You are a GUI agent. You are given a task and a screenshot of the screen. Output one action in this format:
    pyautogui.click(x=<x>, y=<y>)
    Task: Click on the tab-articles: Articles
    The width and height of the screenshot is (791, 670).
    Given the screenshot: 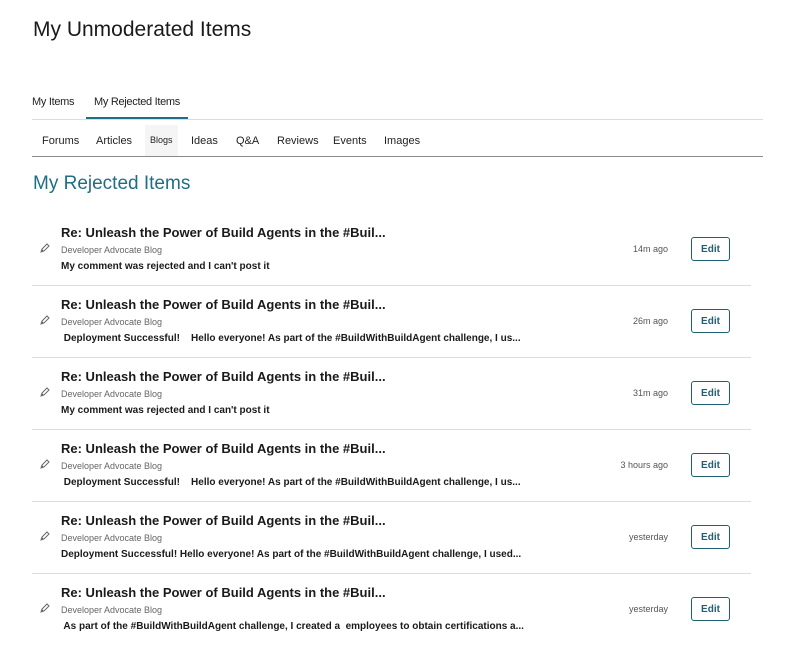 What is the action you would take?
    pyautogui.click(x=114, y=140)
    